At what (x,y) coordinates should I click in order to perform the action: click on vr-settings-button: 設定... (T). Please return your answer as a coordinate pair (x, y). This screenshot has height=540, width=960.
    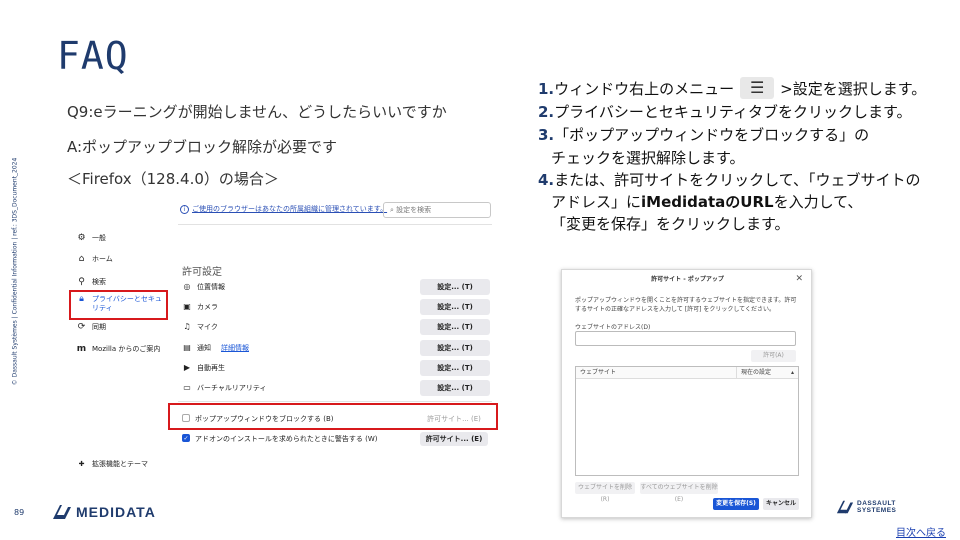
    Looking at the image, I should click on (455, 388).